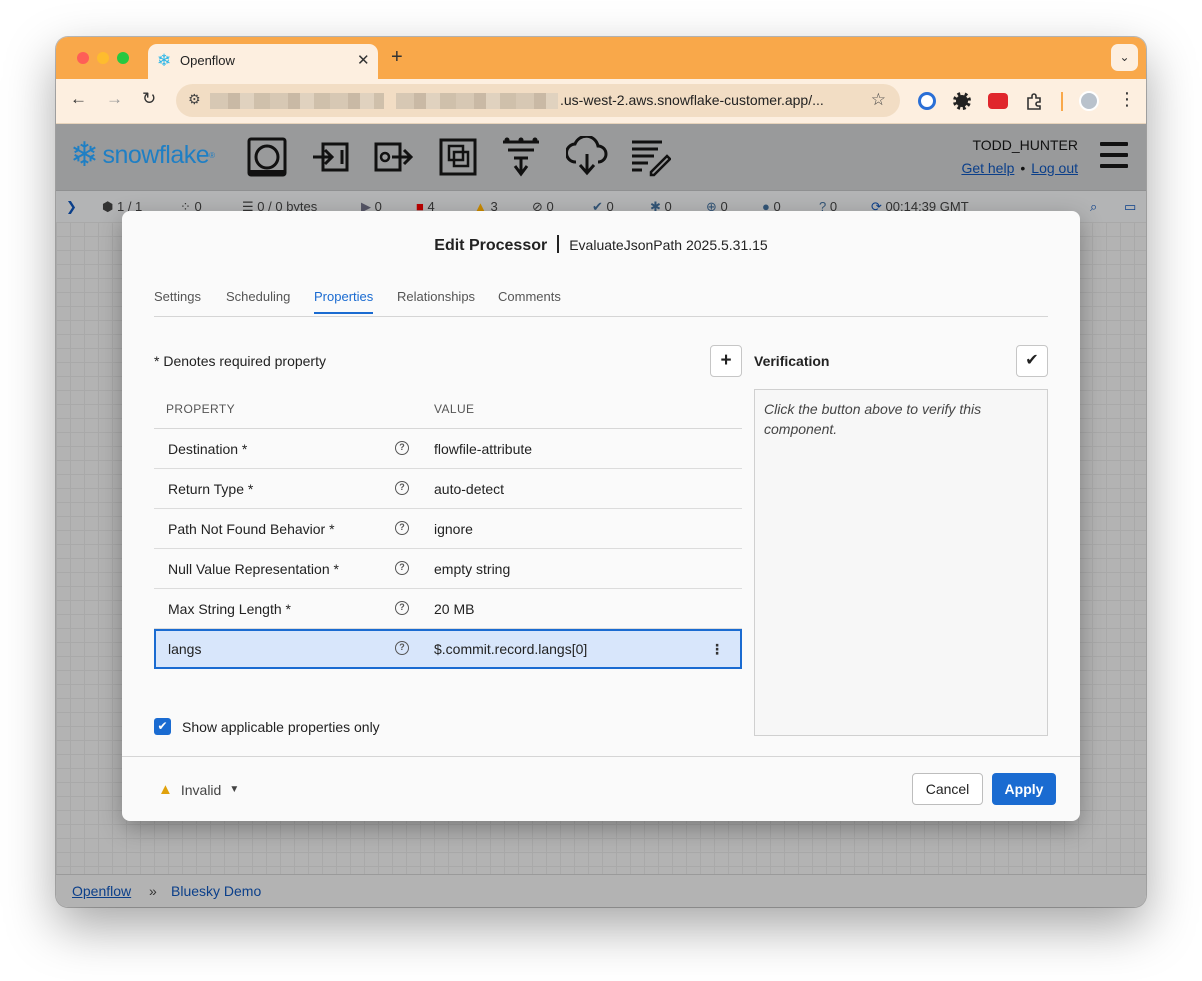 The image size is (1202, 981). What do you see at coordinates (393, 157) in the screenshot?
I see `output-port-icon` at bounding box center [393, 157].